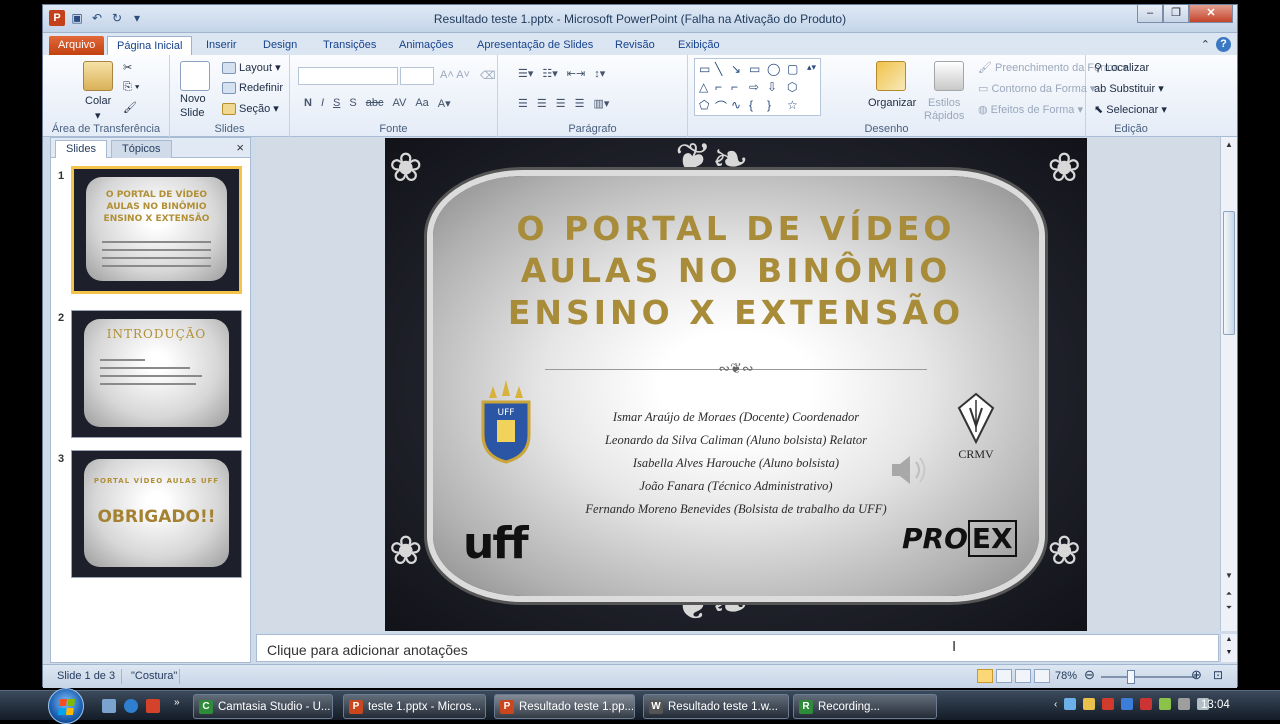 This screenshot has width=1280, height=724. What do you see at coordinates (1023, 676) in the screenshot?
I see `reading-view-icon` at bounding box center [1023, 676].